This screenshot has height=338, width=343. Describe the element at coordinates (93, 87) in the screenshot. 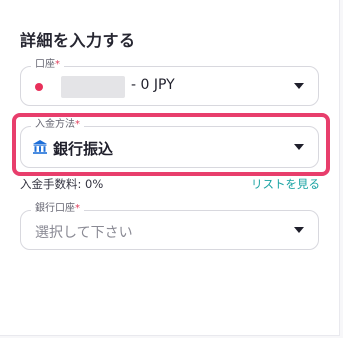

I see `masked-account-number` at that location.